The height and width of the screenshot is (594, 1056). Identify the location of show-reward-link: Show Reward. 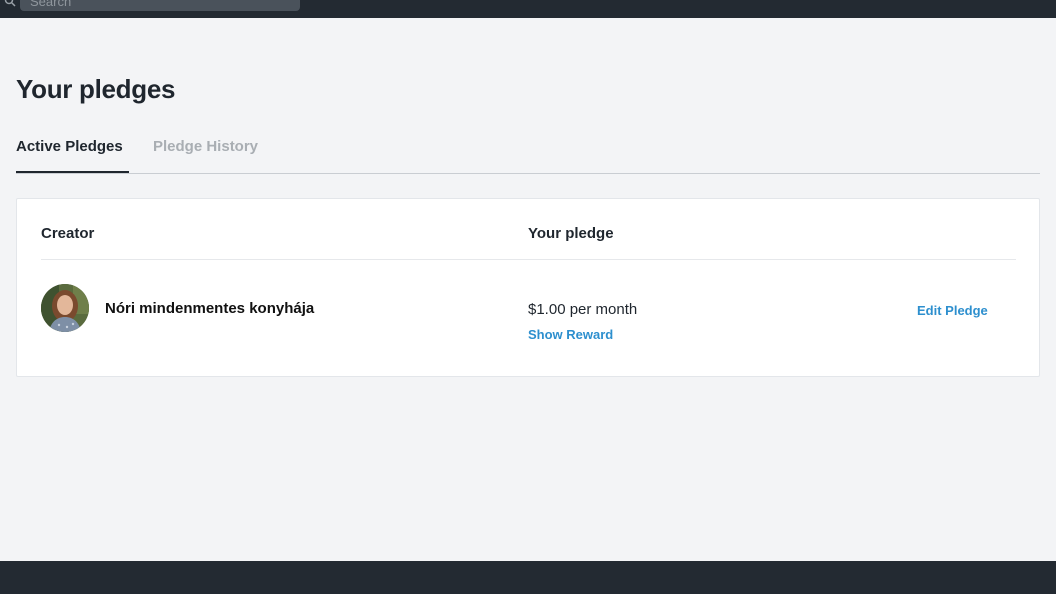
(570, 334).